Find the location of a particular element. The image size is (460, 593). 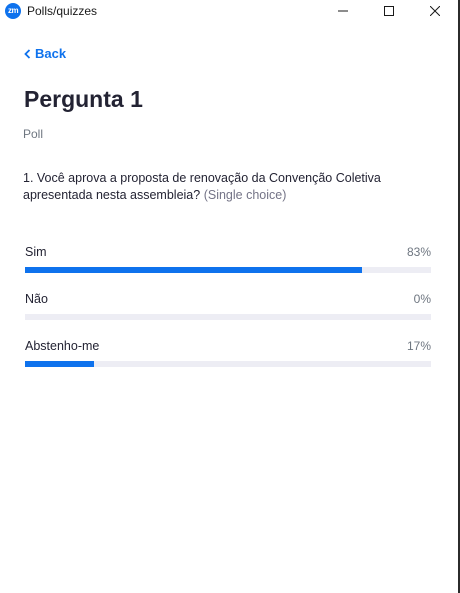

result-item: Abstenho-me 17% is located at coordinates (228, 362).